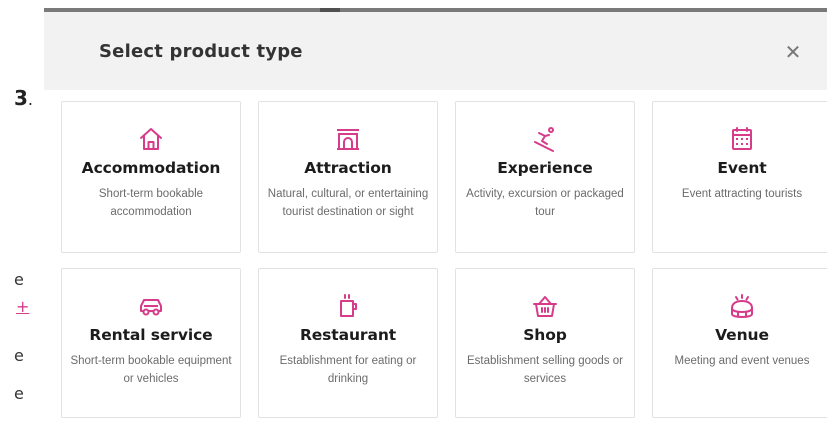 The image size is (827, 439). I want to click on modal-title: Select product type, so click(201, 51).